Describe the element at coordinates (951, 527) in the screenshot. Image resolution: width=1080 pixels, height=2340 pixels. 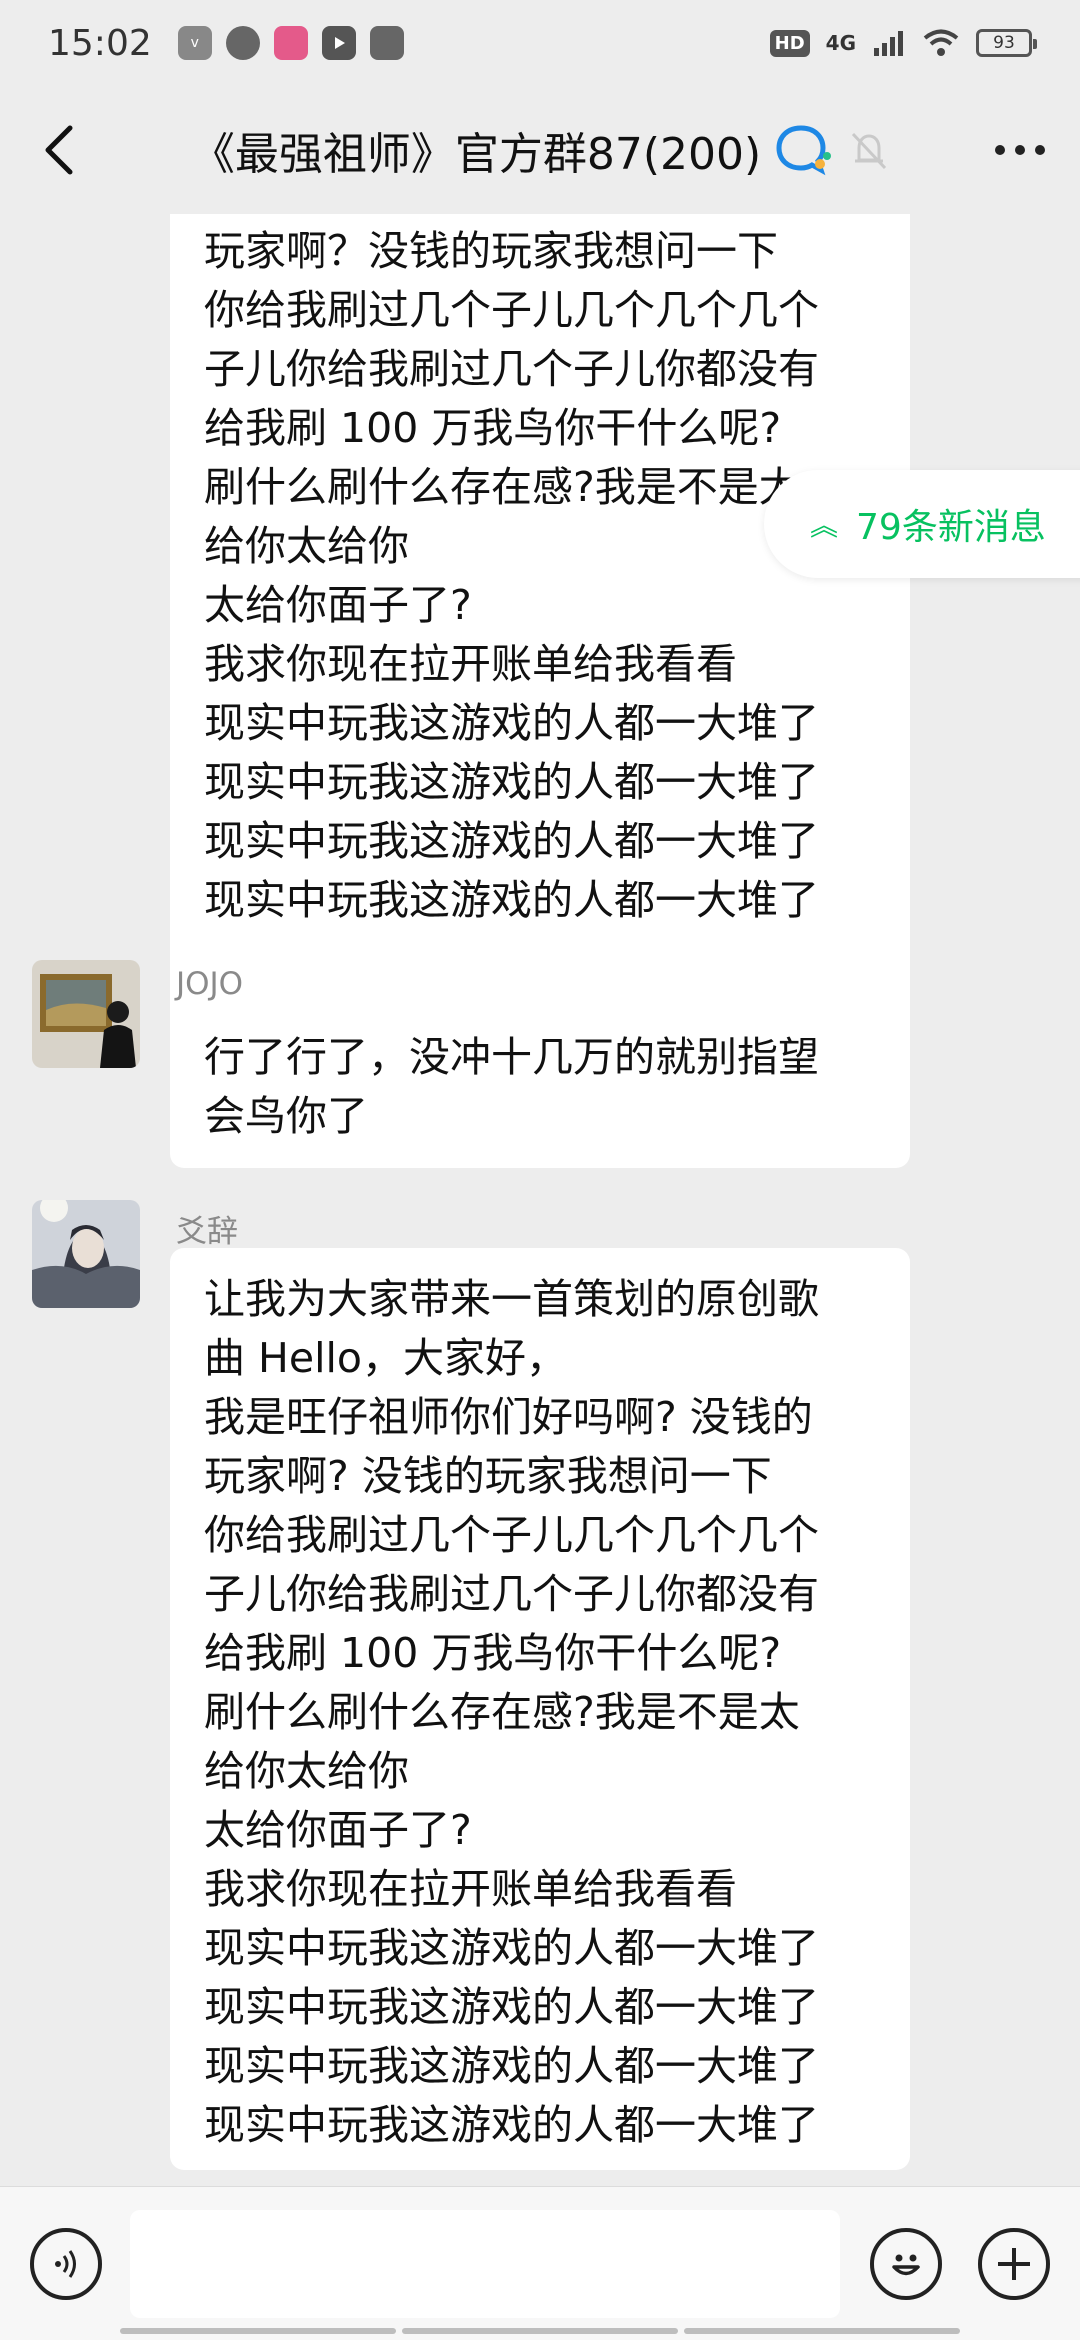
I see `new-messages-label: 79条新消息` at that location.